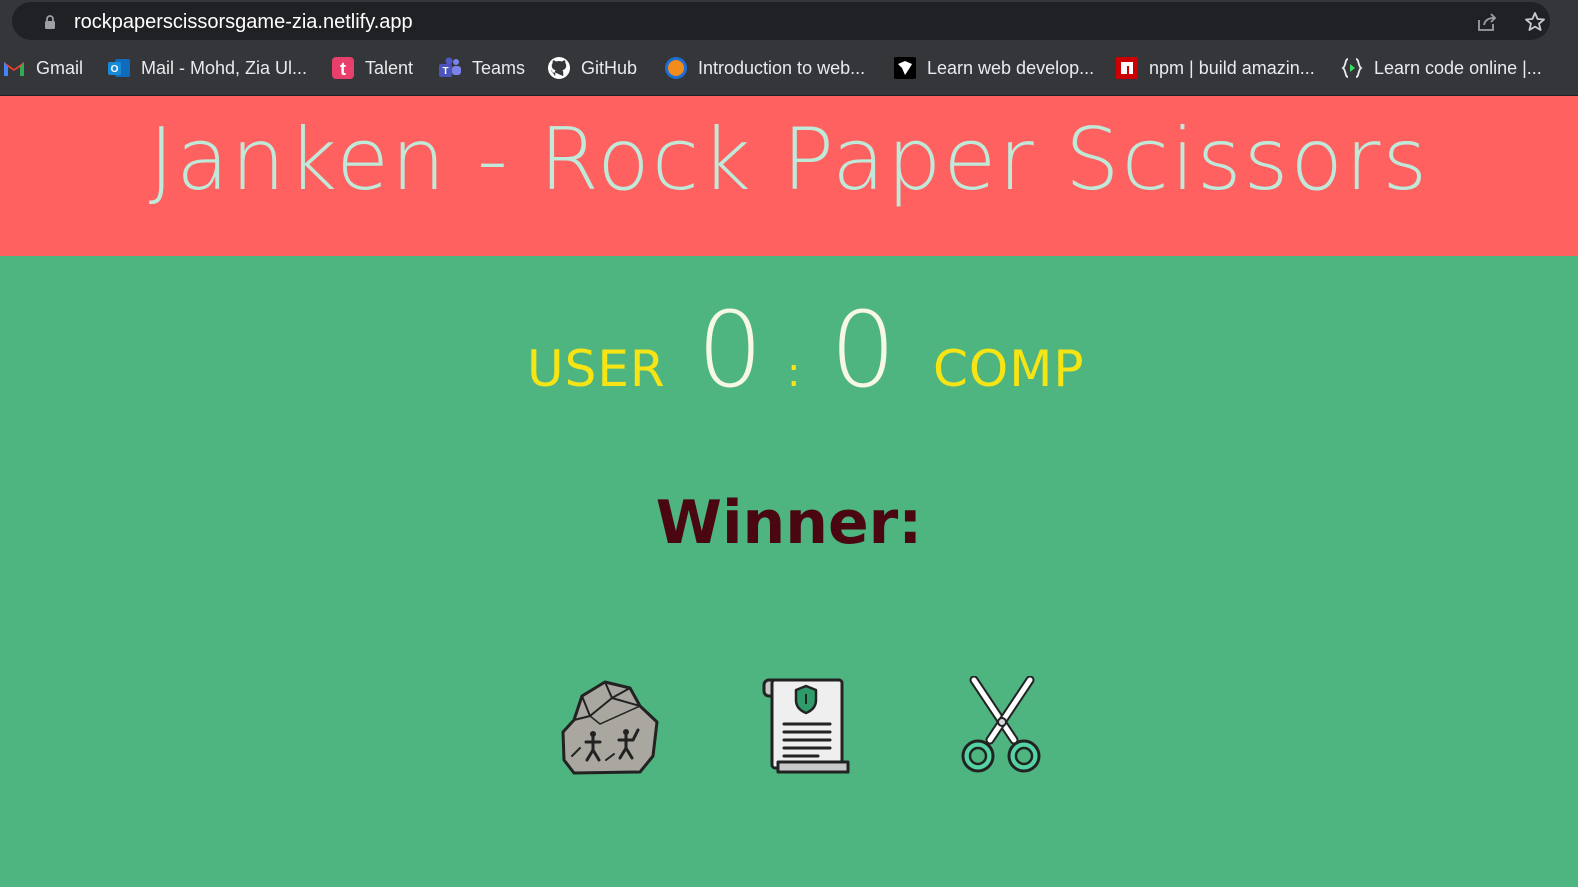  I want to click on bookmarks-bar: Gmail O Mail - Mohd, Zia Ul... t Talent, so click(789, 68).